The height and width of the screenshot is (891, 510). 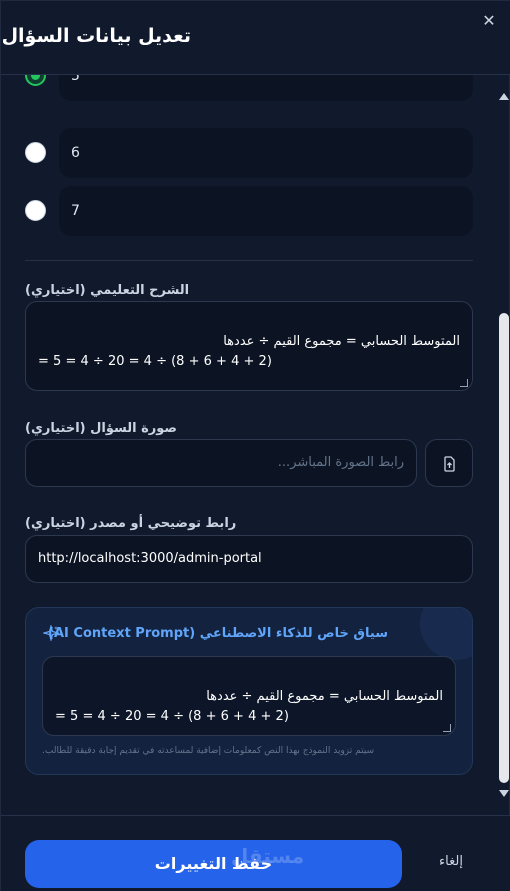 I want to click on save-changes-button: حفظ التغييرات, so click(x=213, y=864).